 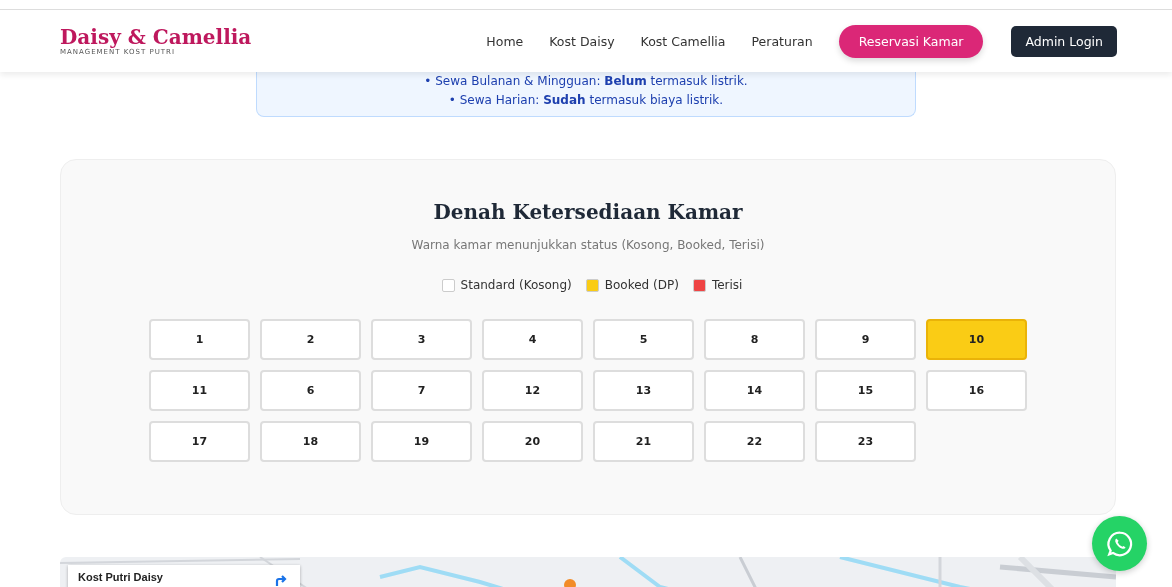 What do you see at coordinates (505, 41) in the screenshot?
I see `nav-link: Home` at bounding box center [505, 41].